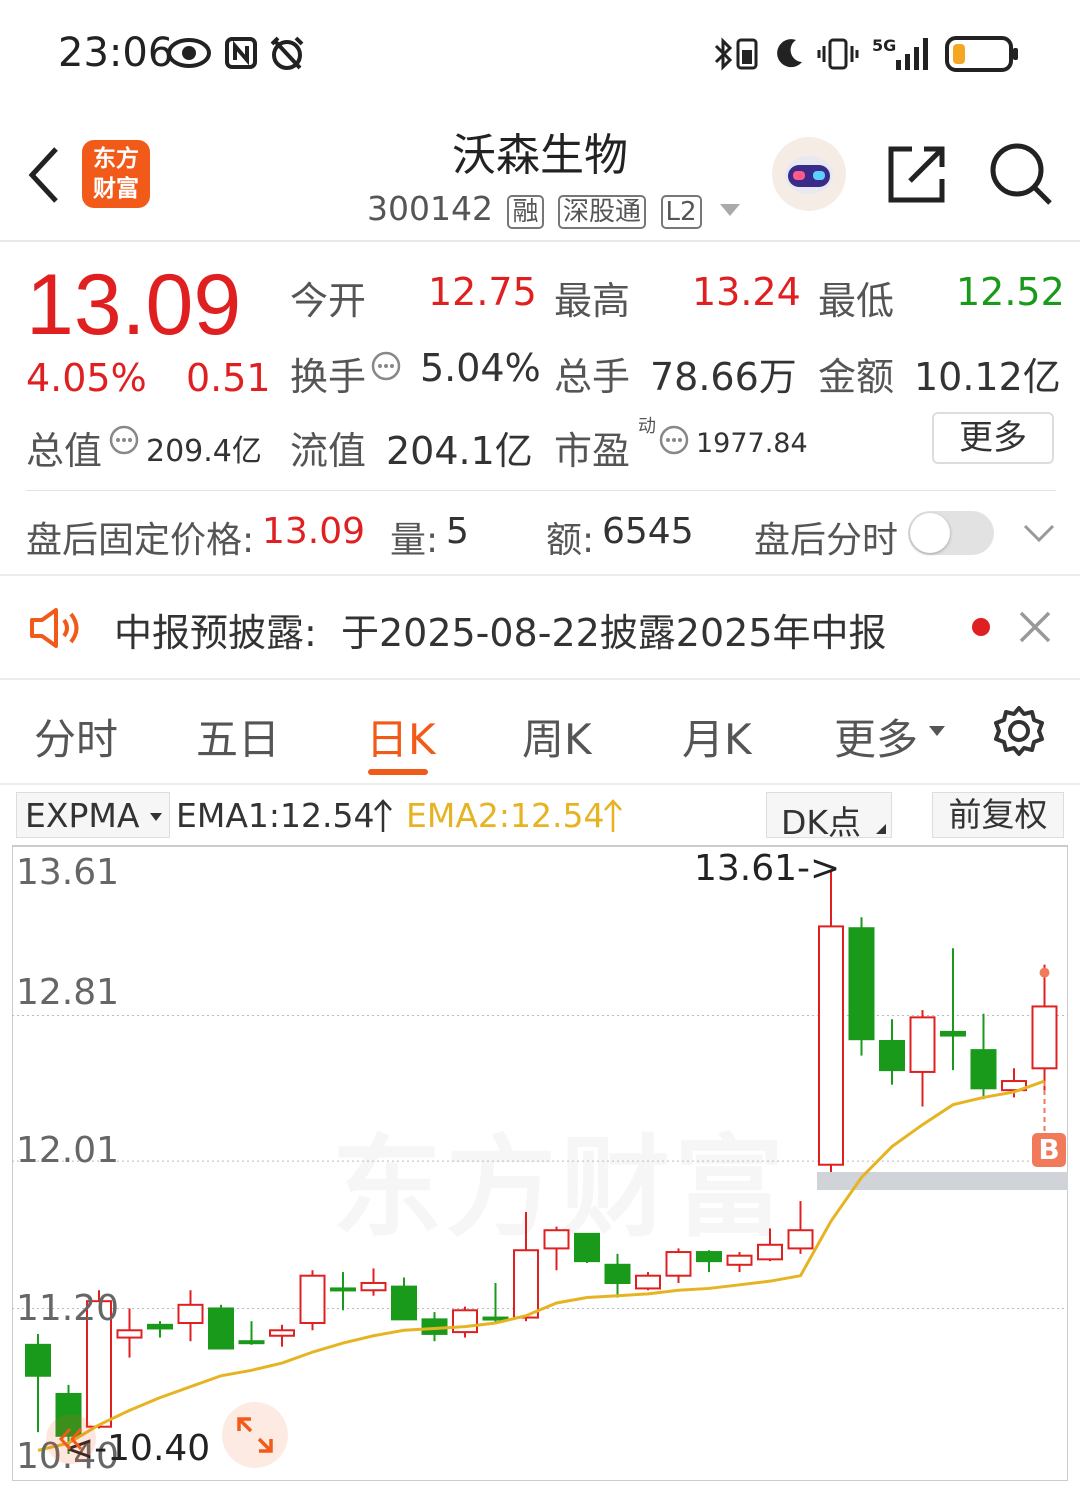 The image size is (1080, 1490). Describe the element at coordinates (951, 533) in the screenshot. I see `after-timeshare-toggle` at that location.